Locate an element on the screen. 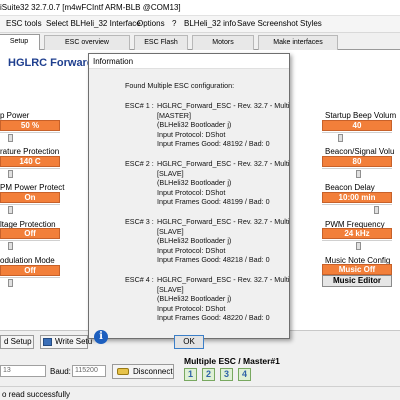 Image resolution: width=400 pixels, height=400 pixels. param-slider-pwm-frequency is located at coordinates (357, 245).